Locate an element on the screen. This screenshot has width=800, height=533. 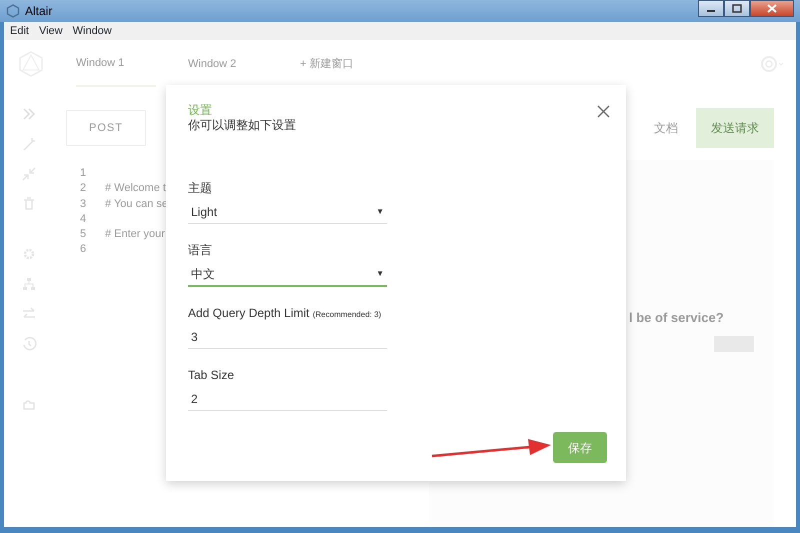
history-icon is located at coordinates (29, 344).